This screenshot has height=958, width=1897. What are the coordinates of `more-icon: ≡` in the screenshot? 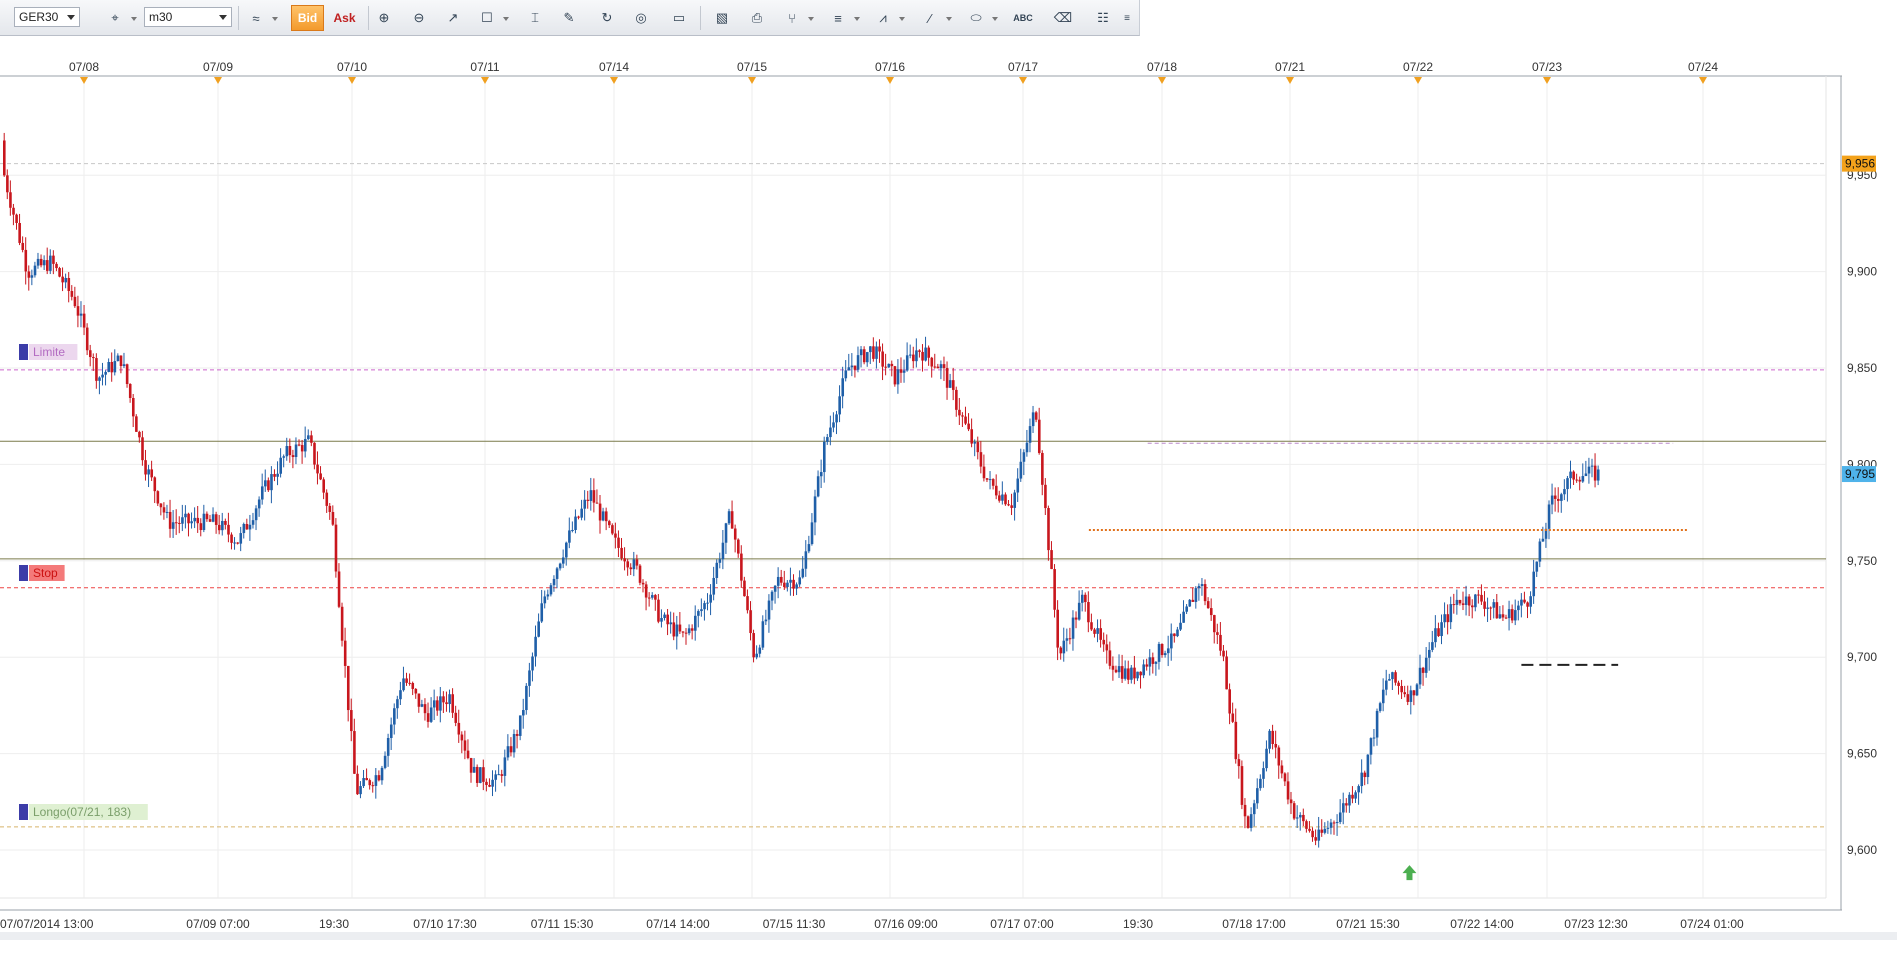 It's located at (1127, 18).